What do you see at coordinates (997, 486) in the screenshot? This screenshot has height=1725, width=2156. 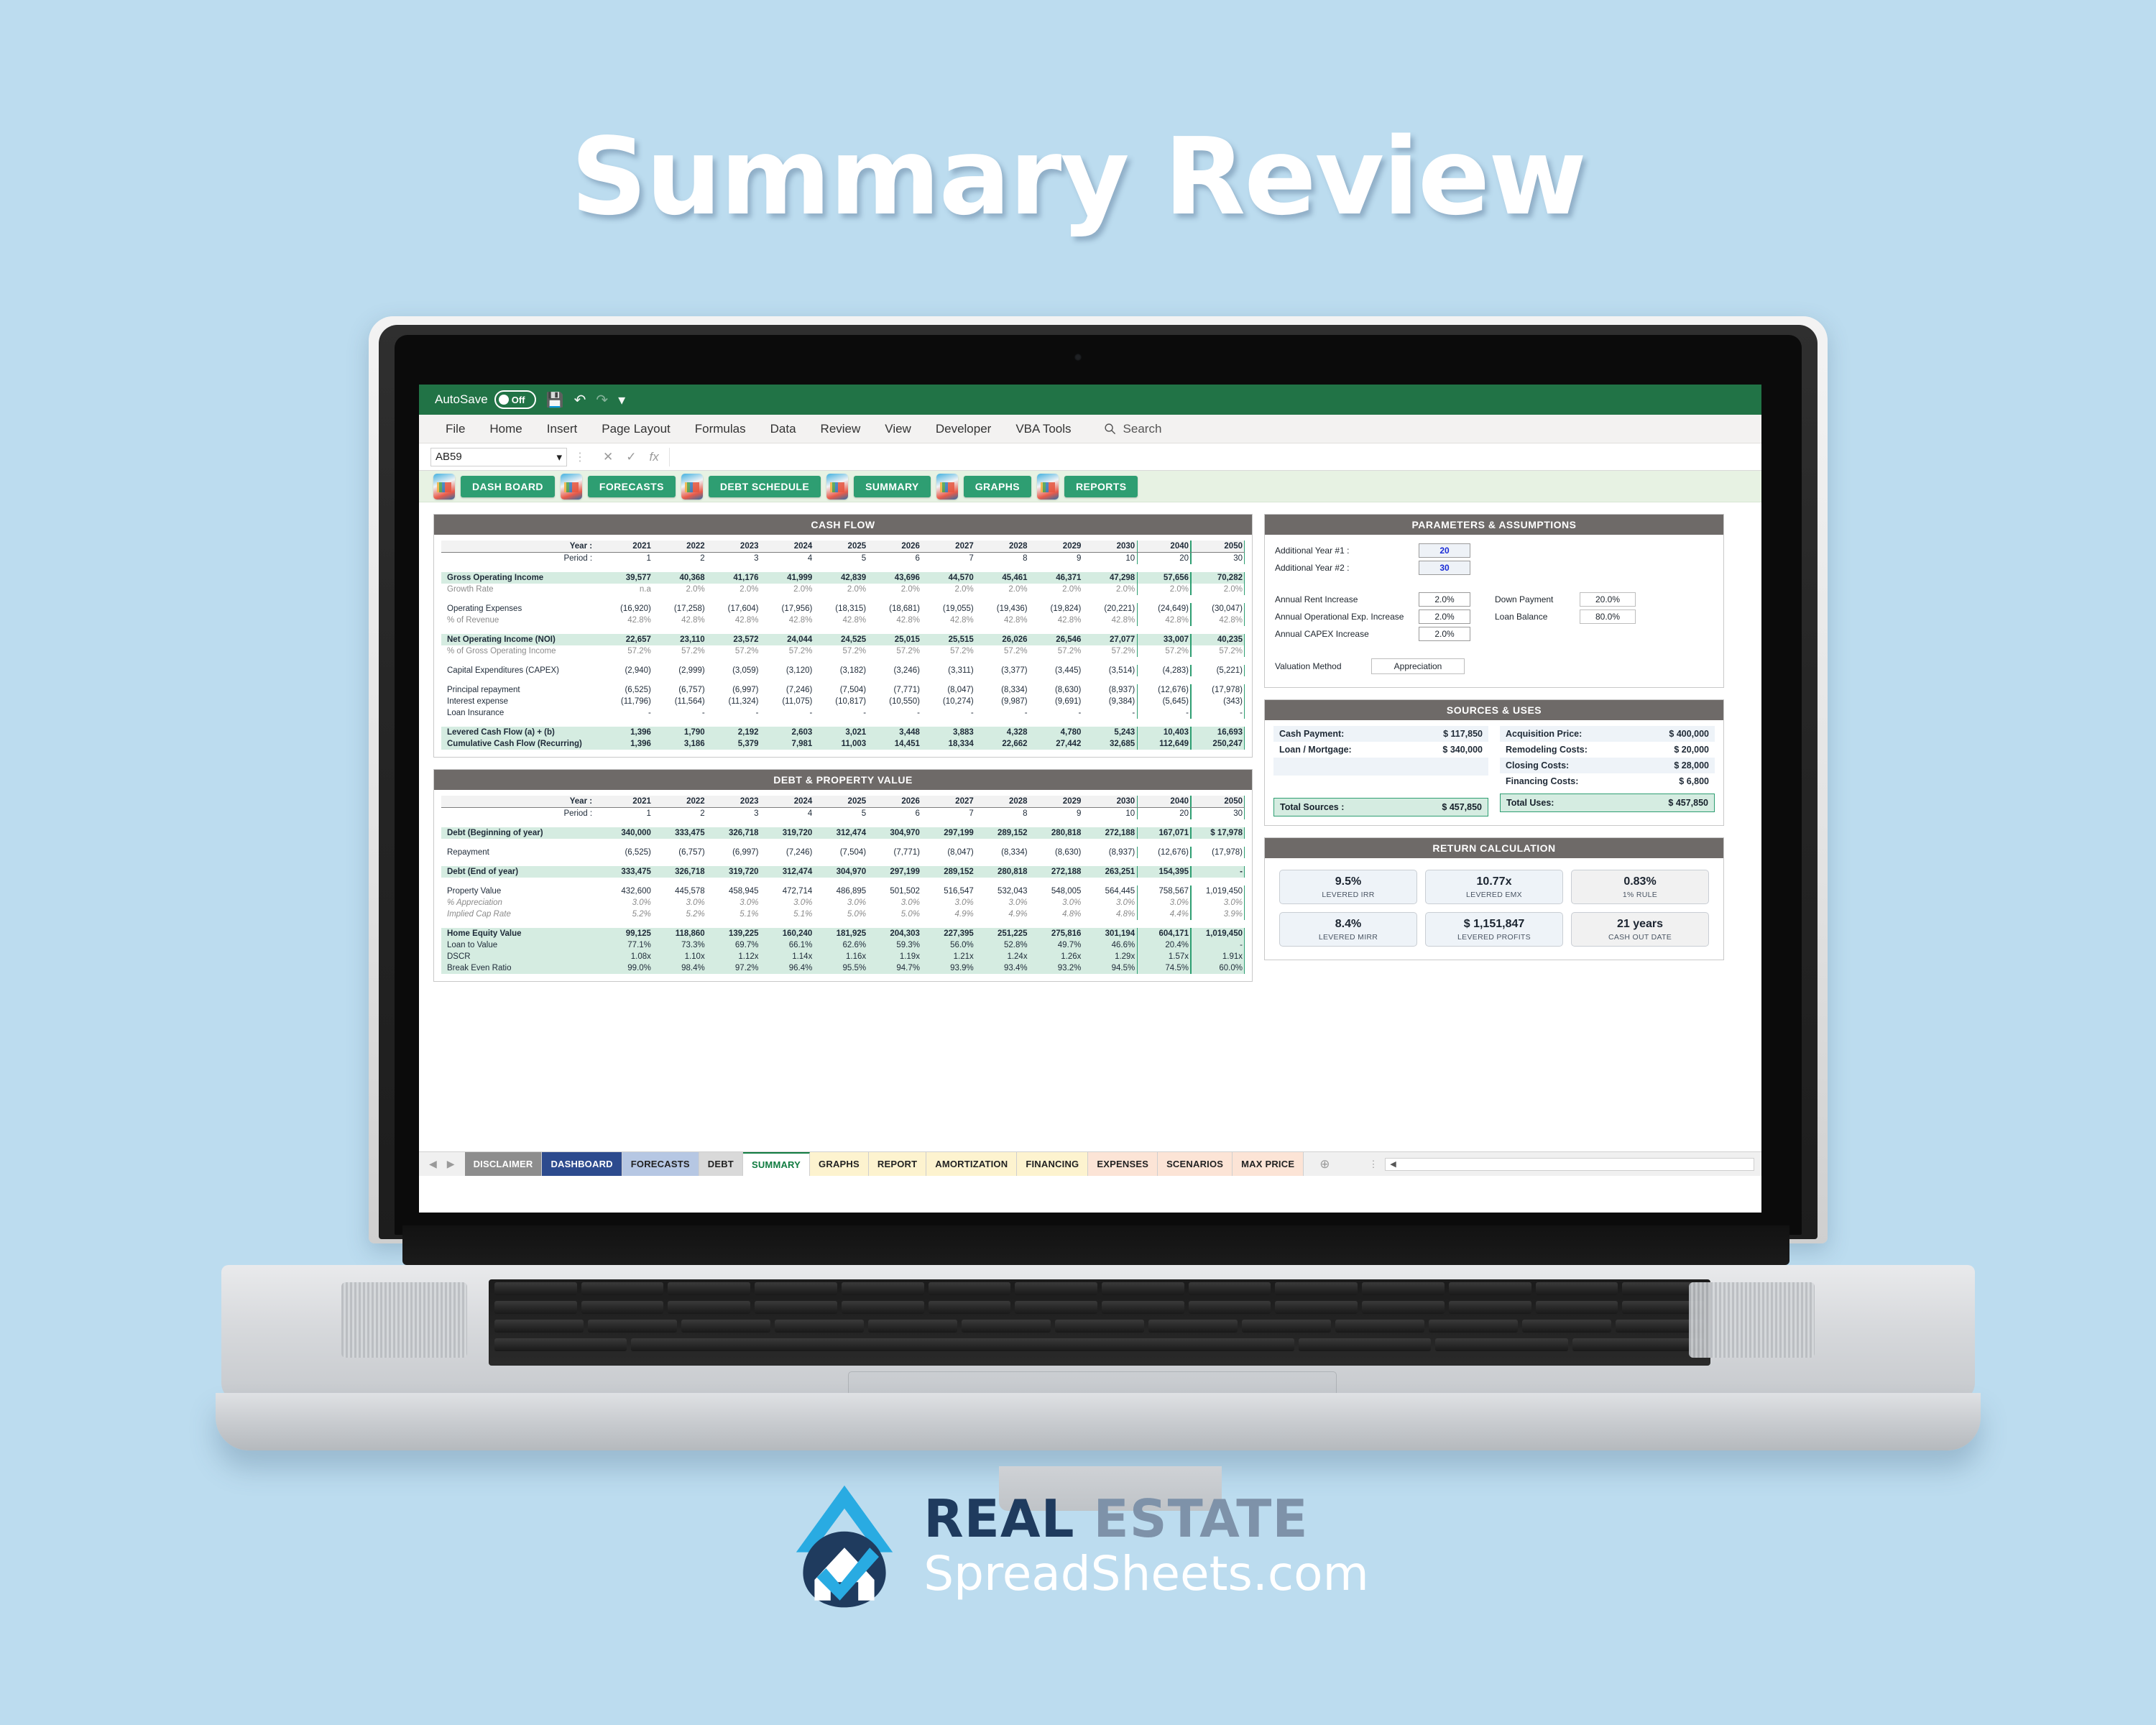 I see `nav-button-graphs: GRAPHS` at bounding box center [997, 486].